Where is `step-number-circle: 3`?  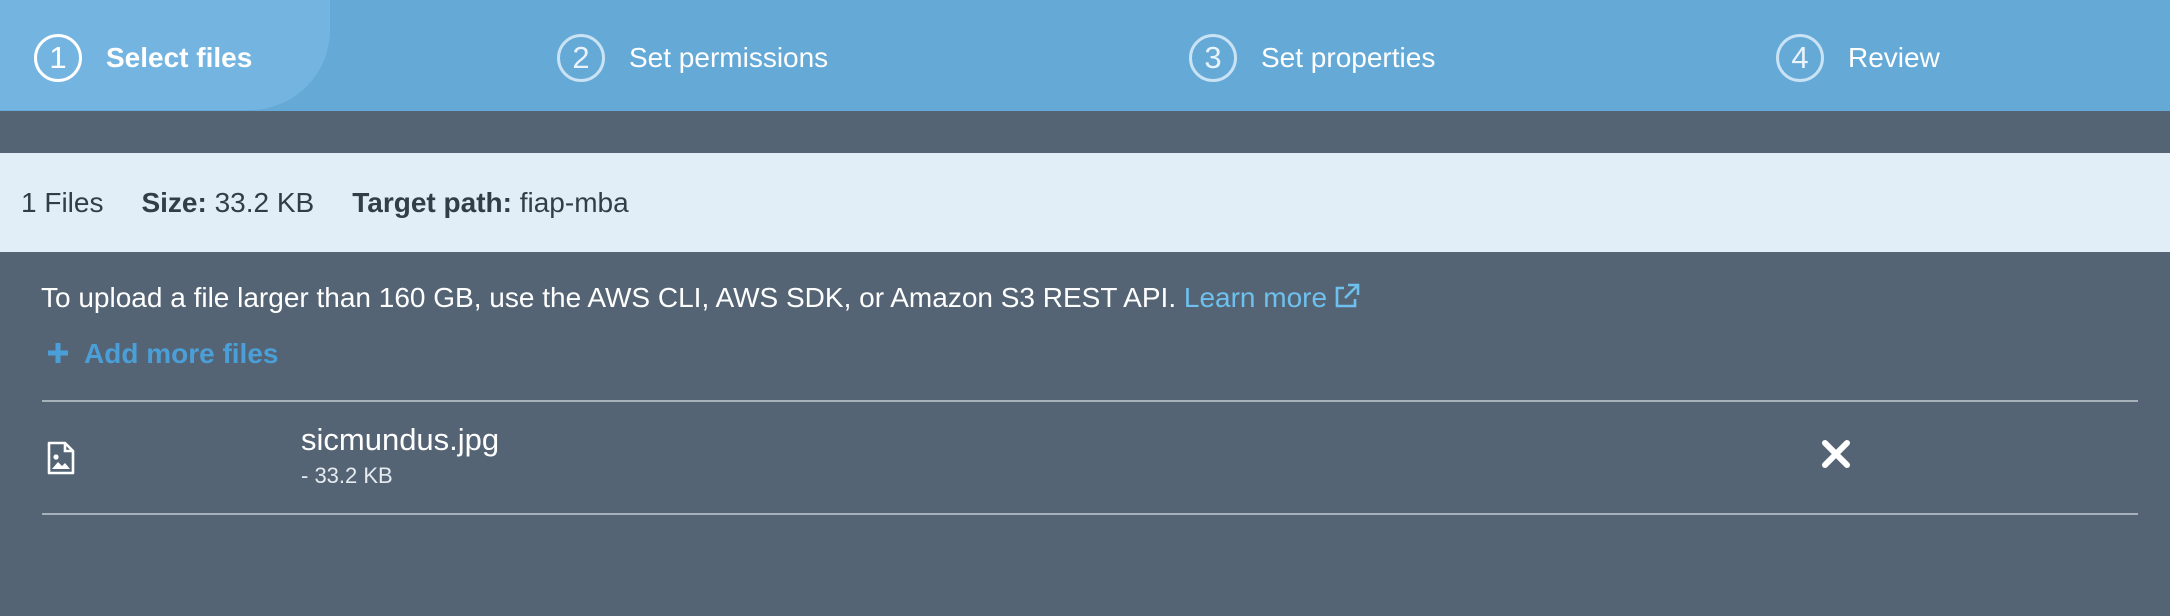 step-number-circle: 3 is located at coordinates (1213, 58).